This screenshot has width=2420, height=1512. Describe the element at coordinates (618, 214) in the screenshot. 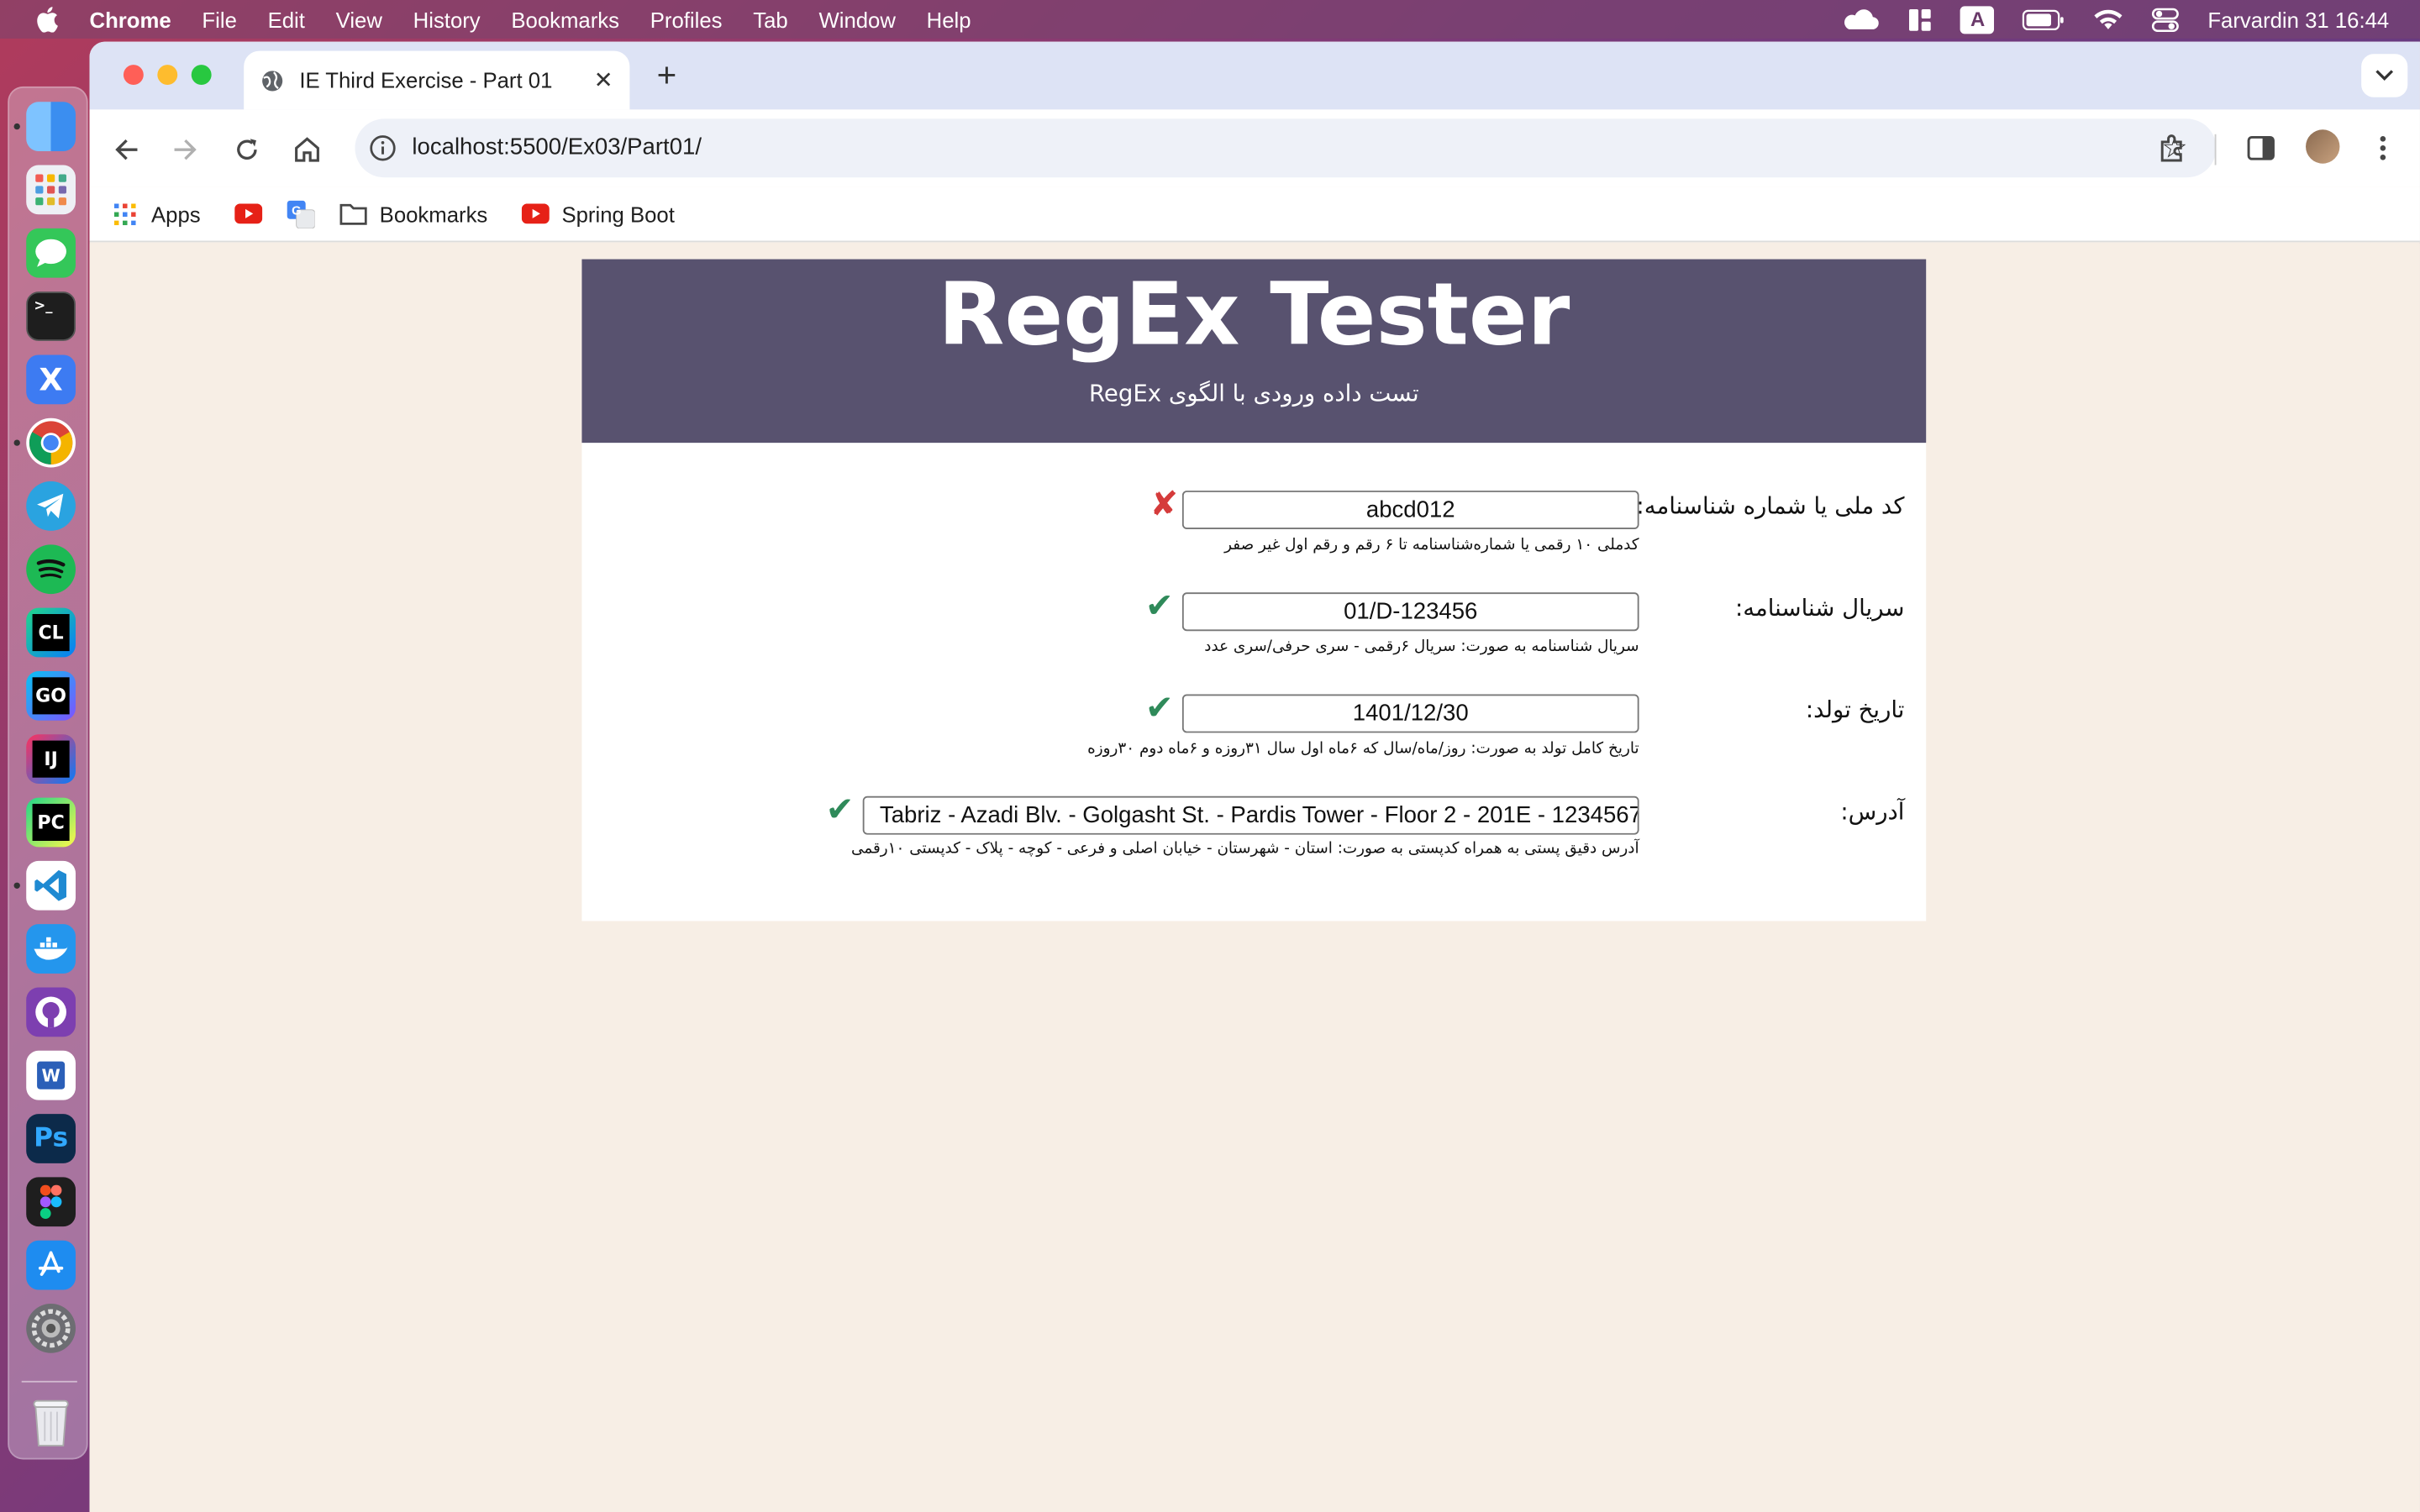

I see `bookmark-label: Spring Boot` at that location.